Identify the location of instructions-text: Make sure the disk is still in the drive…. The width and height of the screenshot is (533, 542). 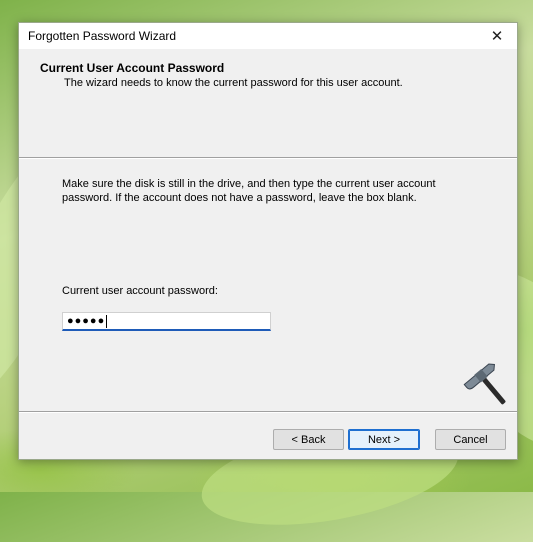
(249, 191).